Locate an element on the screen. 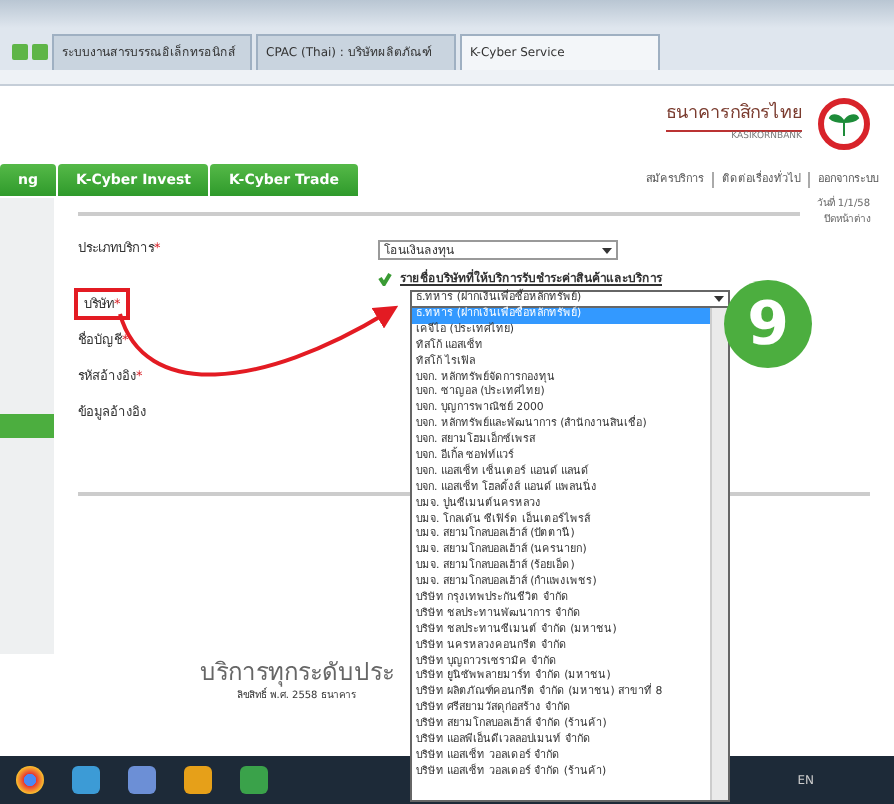  slogan: บริการทุกระดับประ is located at coordinates (297, 671).